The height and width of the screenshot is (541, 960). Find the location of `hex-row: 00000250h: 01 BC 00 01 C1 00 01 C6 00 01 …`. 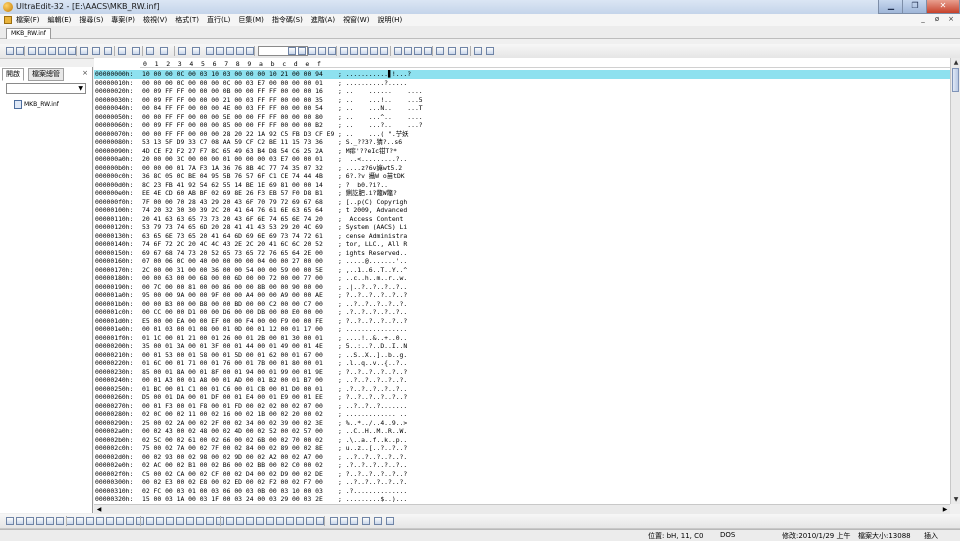

hex-row: 00000250h: 01 BC 00 01 C1 00 01 C6 00 01 … is located at coordinates (522, 389).